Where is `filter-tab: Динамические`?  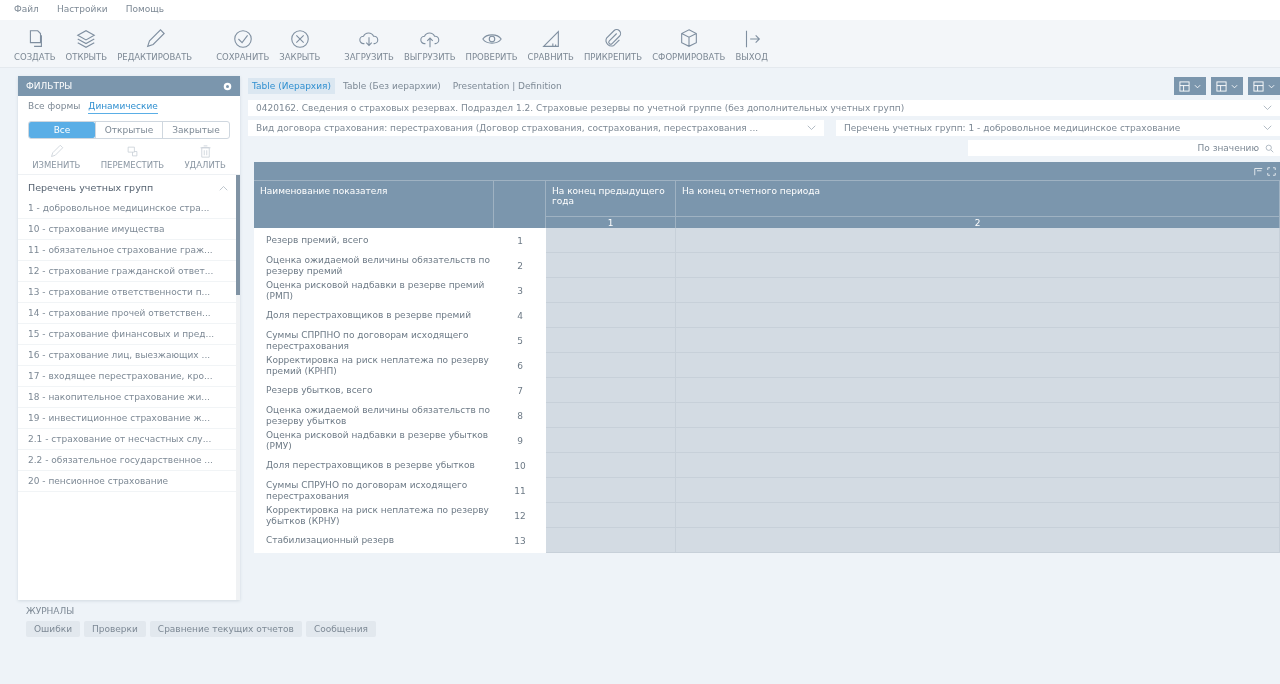
filter-tab: Динамические is located at coordinates (123, 107).